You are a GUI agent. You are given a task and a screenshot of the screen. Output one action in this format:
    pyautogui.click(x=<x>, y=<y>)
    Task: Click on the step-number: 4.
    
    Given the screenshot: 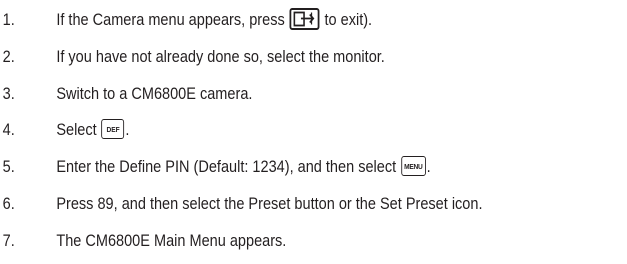 What is the action you would take?
    pyautogui.click(x=8, y=130)
    